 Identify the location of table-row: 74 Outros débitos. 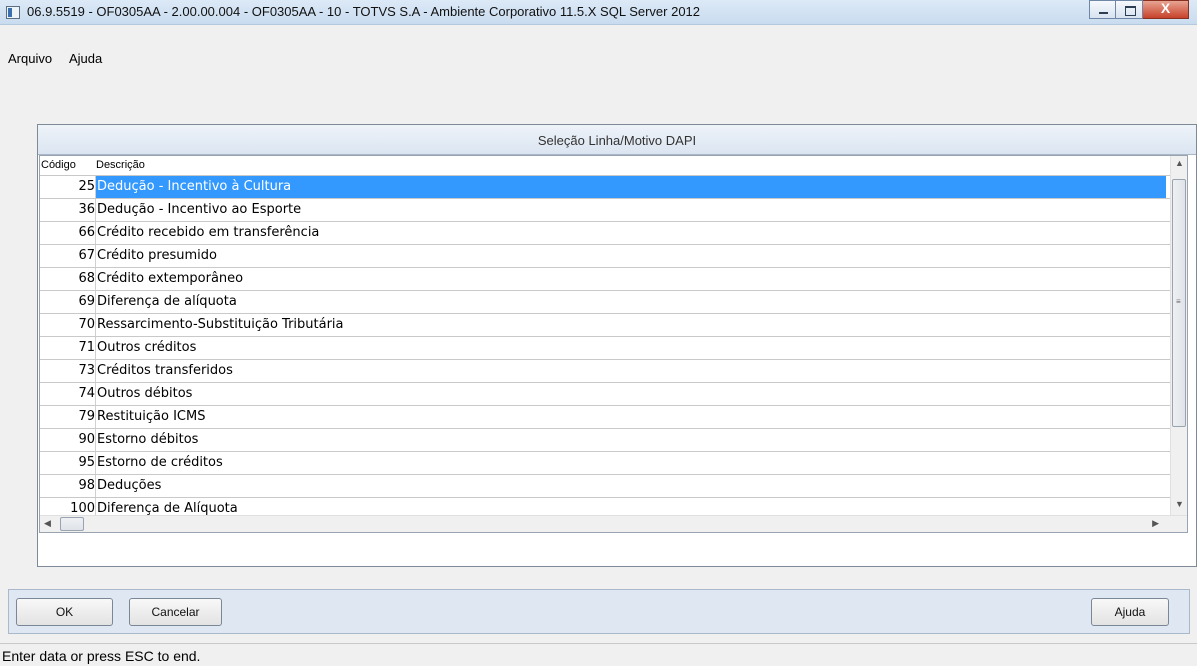
(605, 394).